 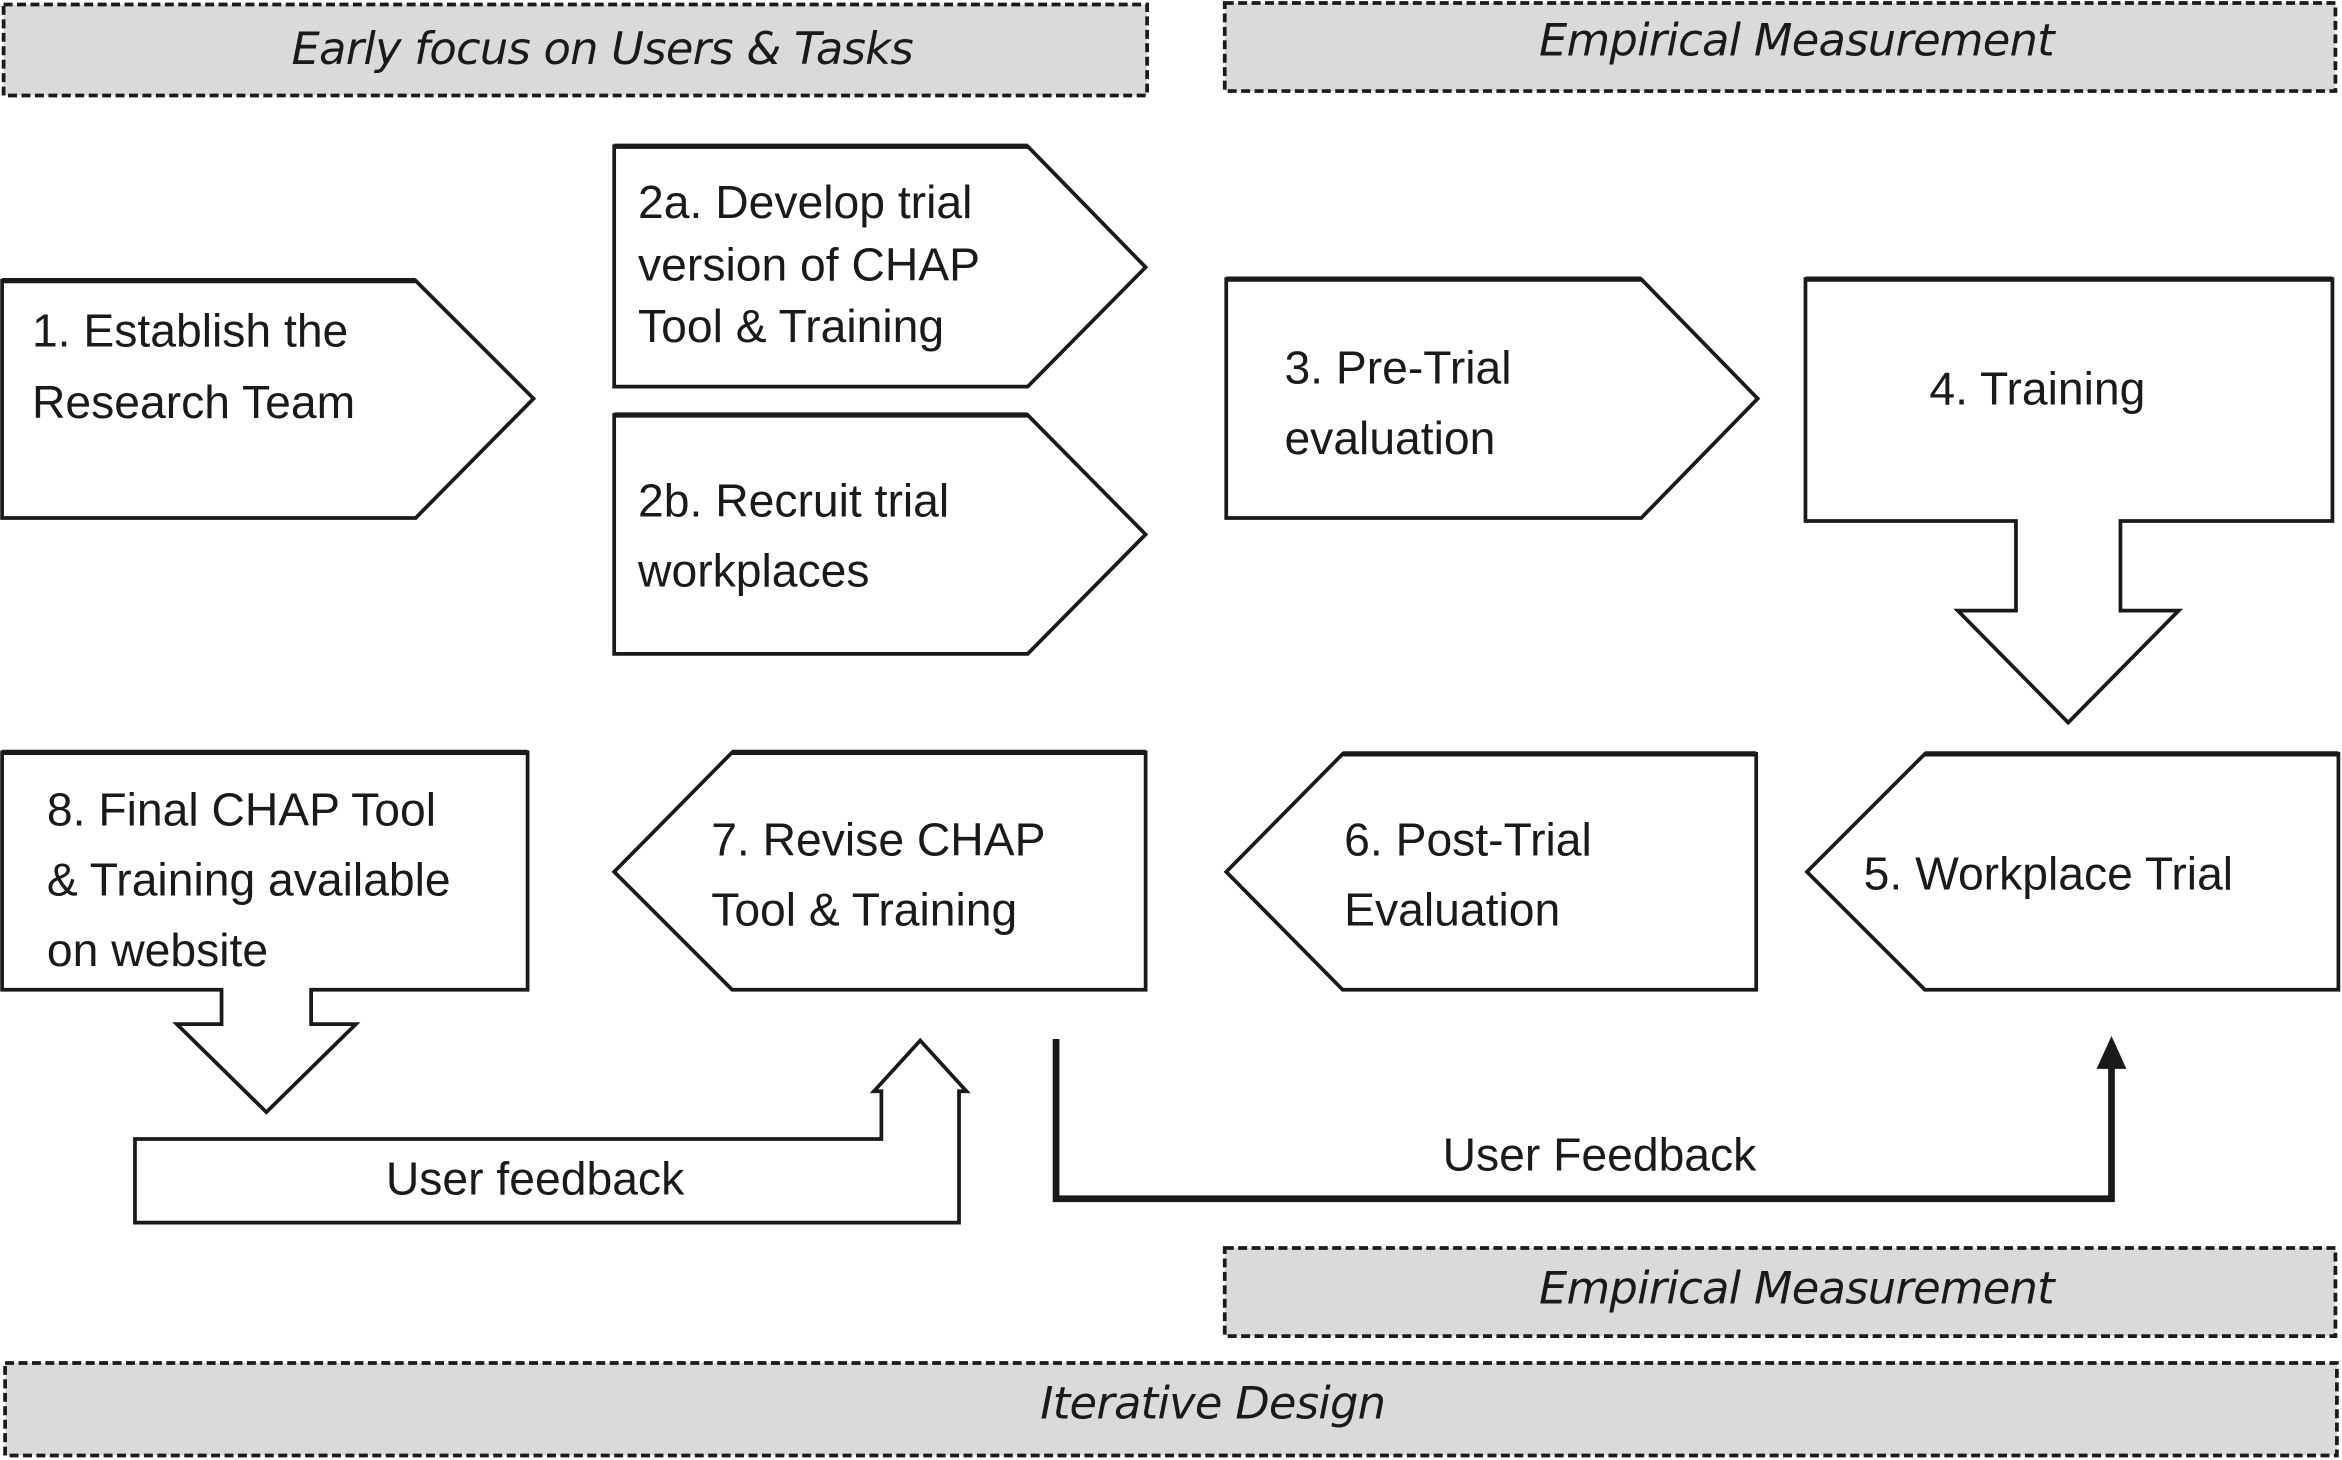 I want to click on step-6-shape, so click(x=1491, y=872).